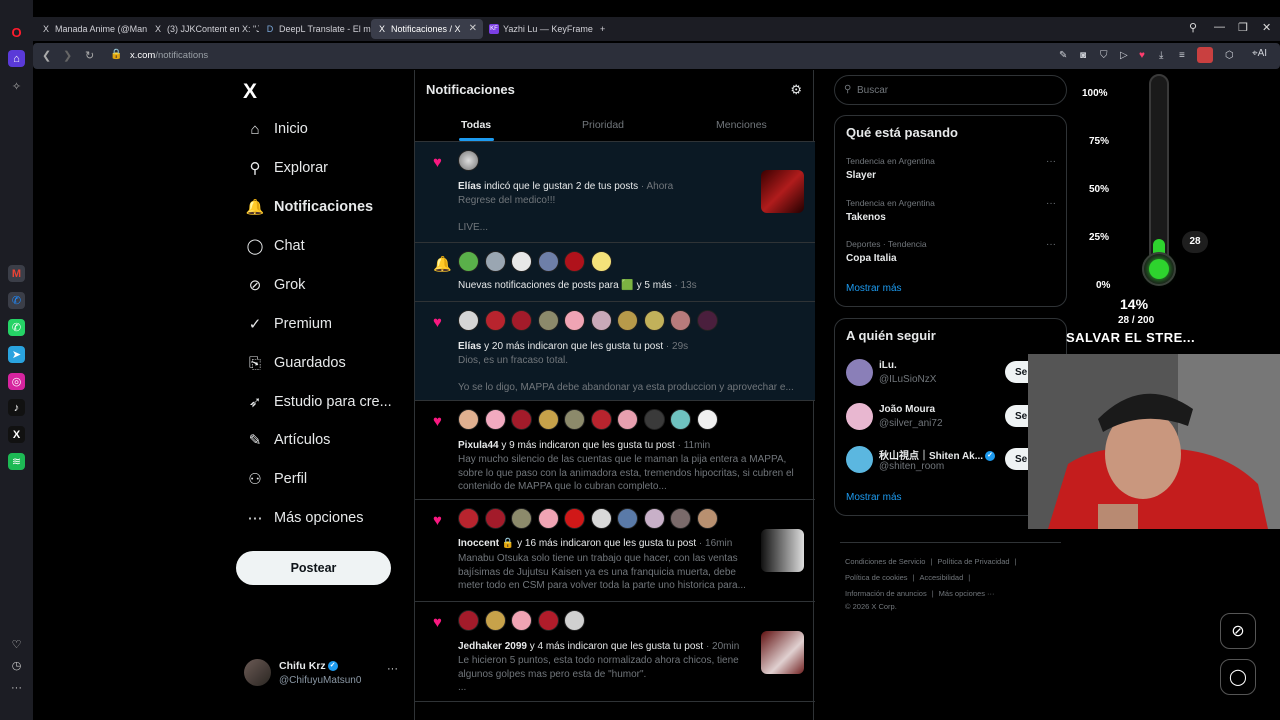 Image resolution: width=1280 pixels, height=720 pixels. I want to click on footer-link: Política de cookies, so click(876, 577).